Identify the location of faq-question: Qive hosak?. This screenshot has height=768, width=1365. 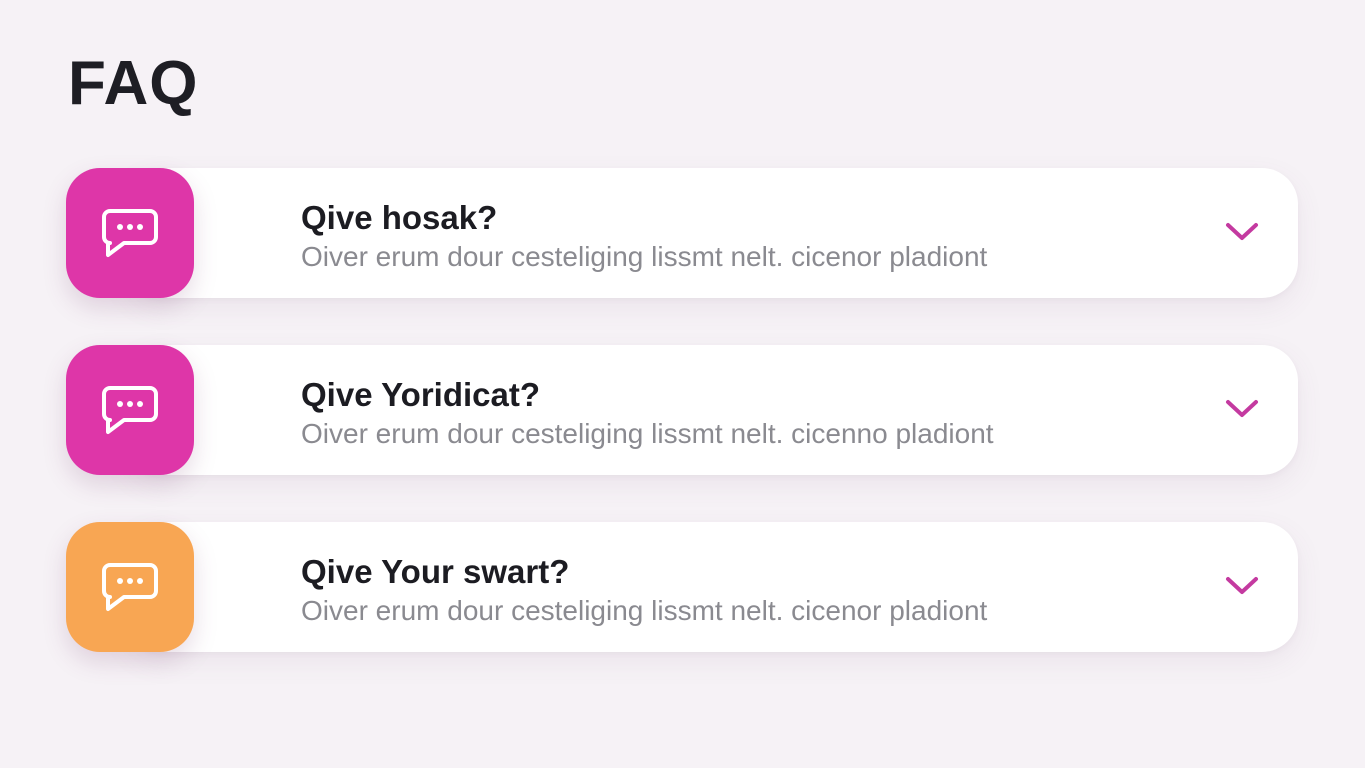
(399, 217).